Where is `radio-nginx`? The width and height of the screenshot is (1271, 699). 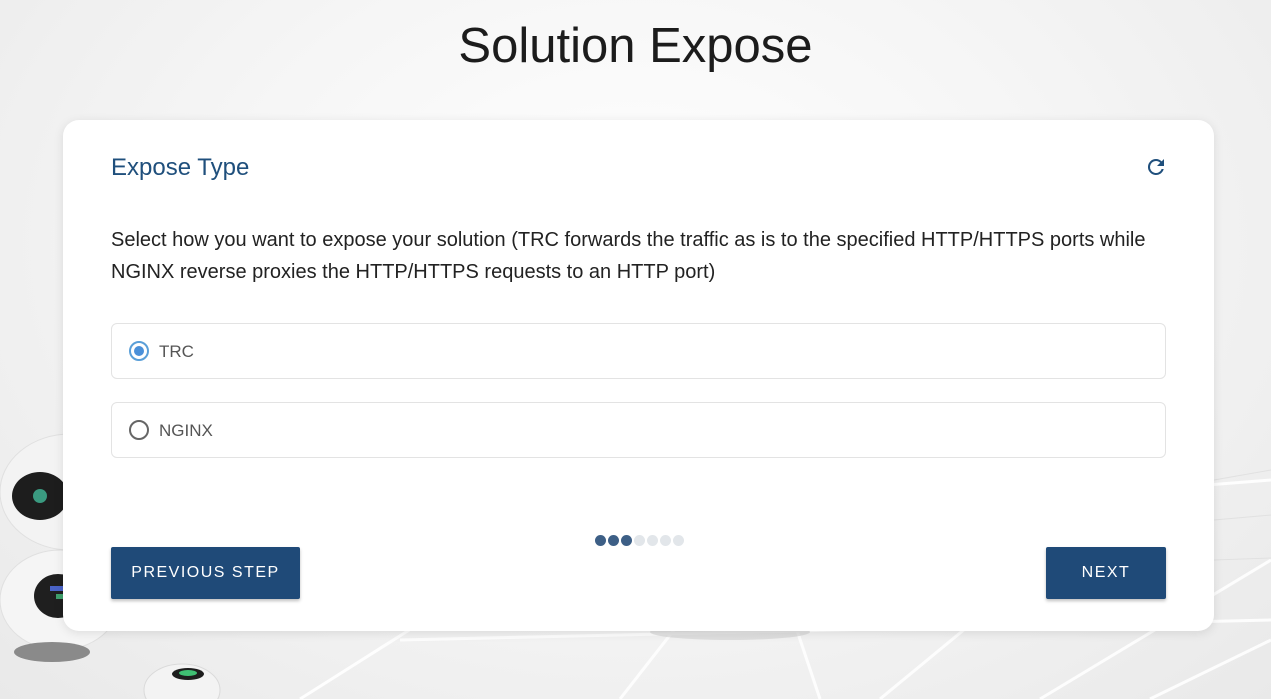 radio-nginx is located at coordinates (139, 430).